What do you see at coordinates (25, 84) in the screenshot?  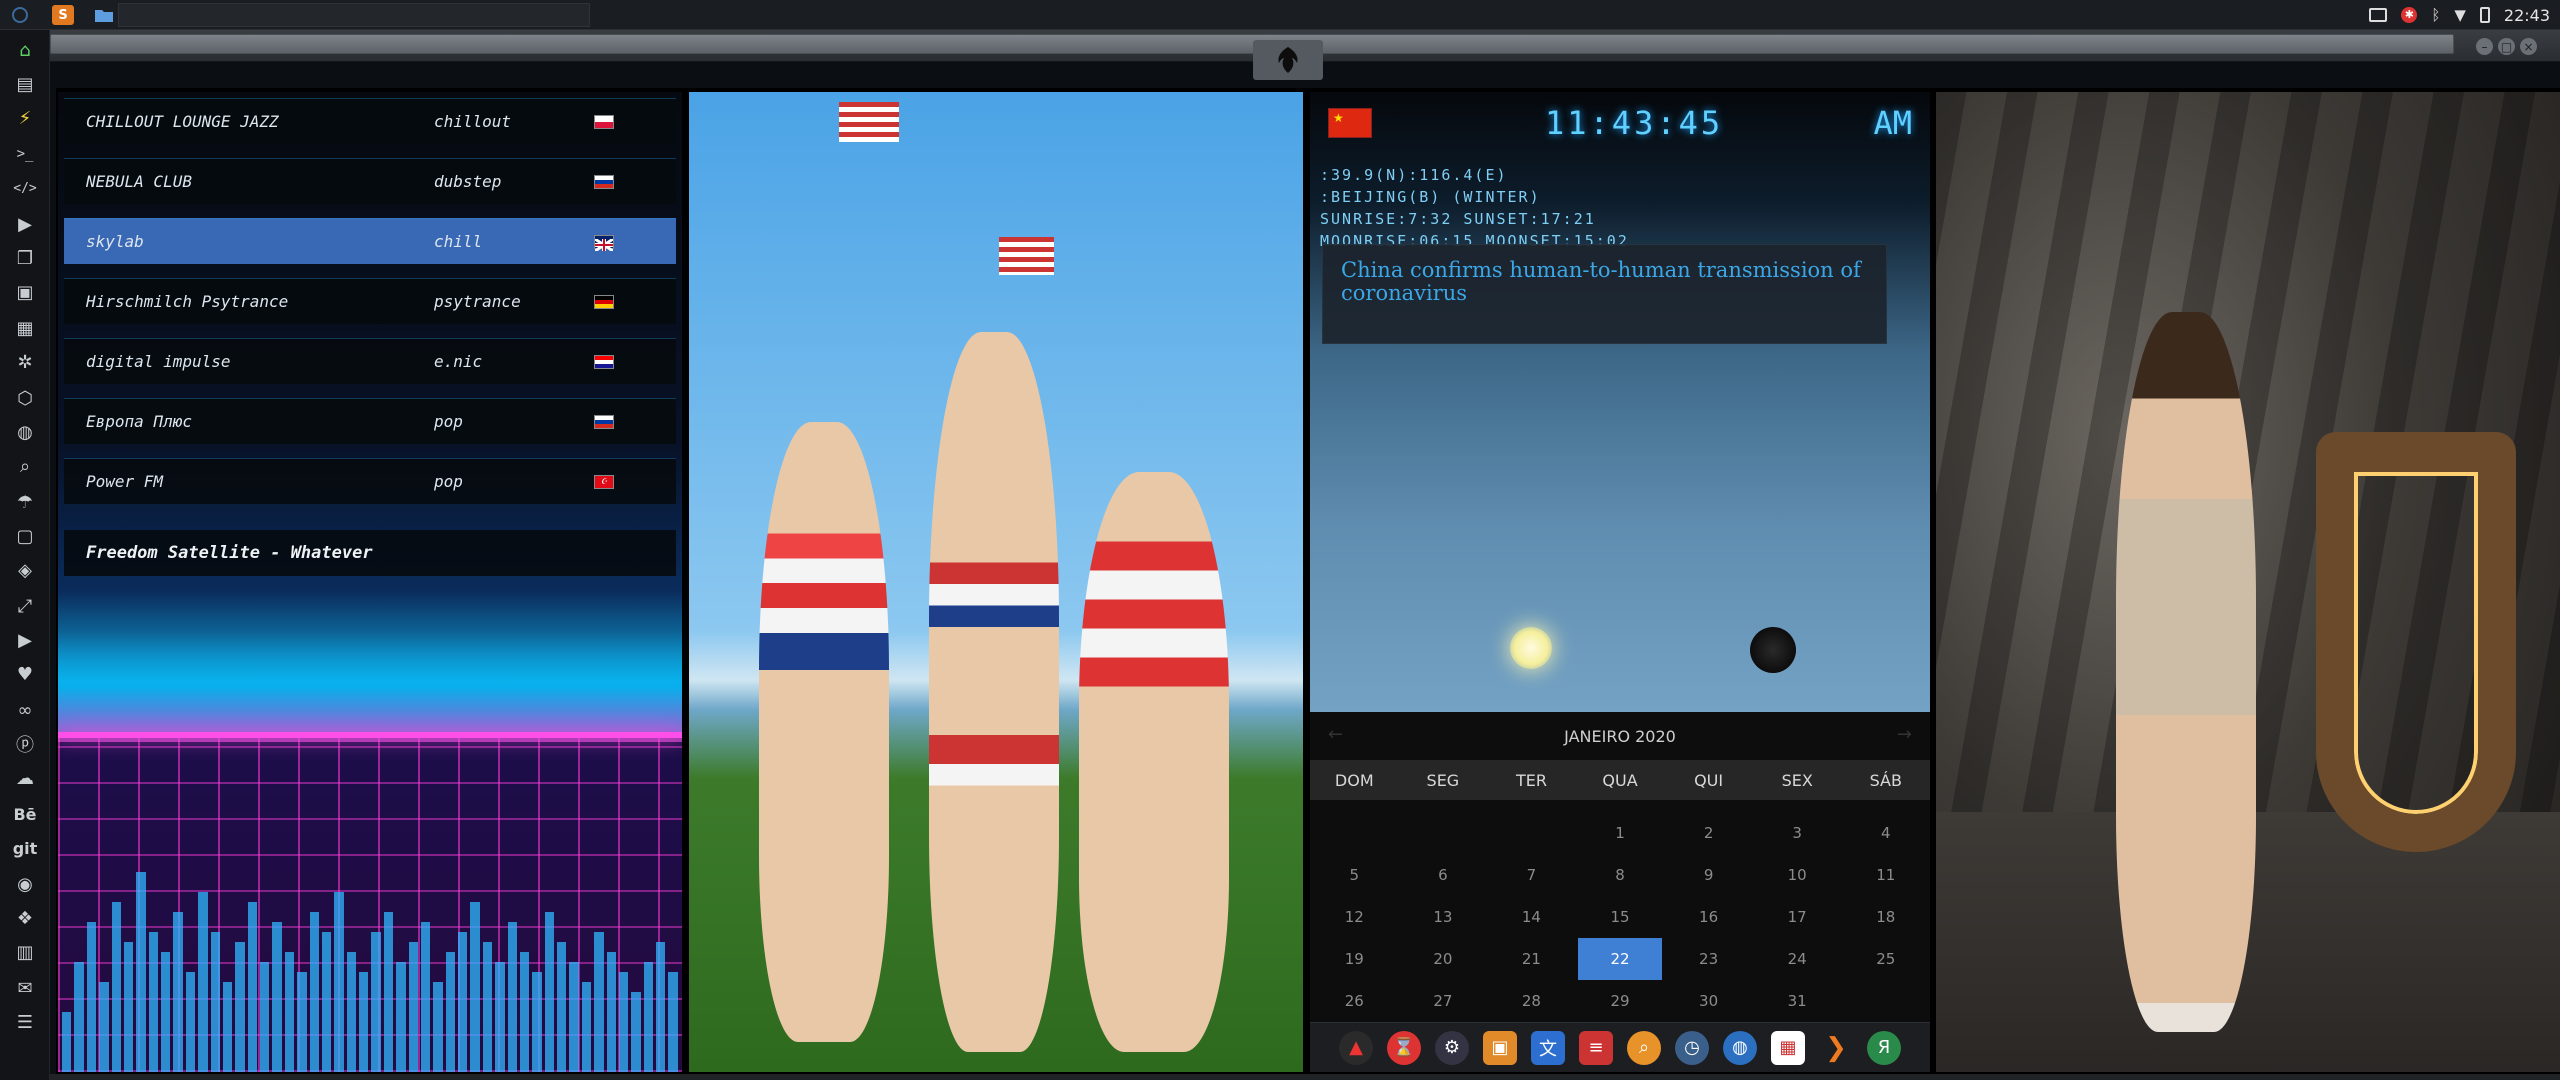 I see `document-icon: ▤` at bounding box center [25, 84].